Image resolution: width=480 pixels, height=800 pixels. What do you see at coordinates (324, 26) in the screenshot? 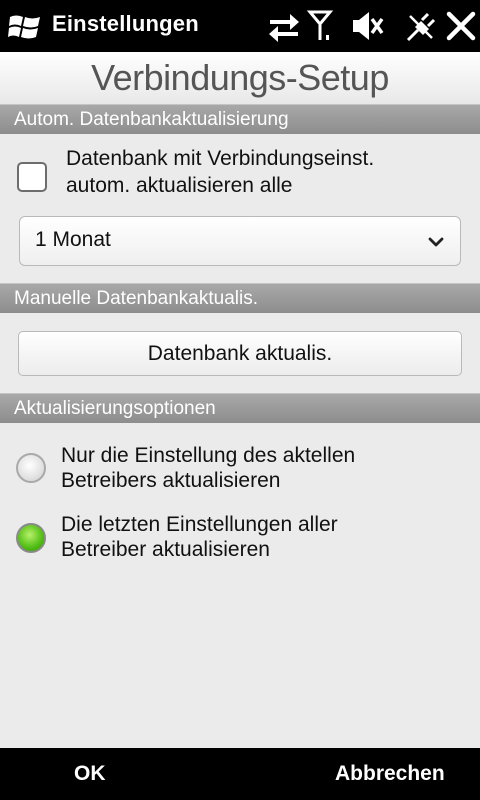
I see `signal-icon` at bounding box center [324, 26].